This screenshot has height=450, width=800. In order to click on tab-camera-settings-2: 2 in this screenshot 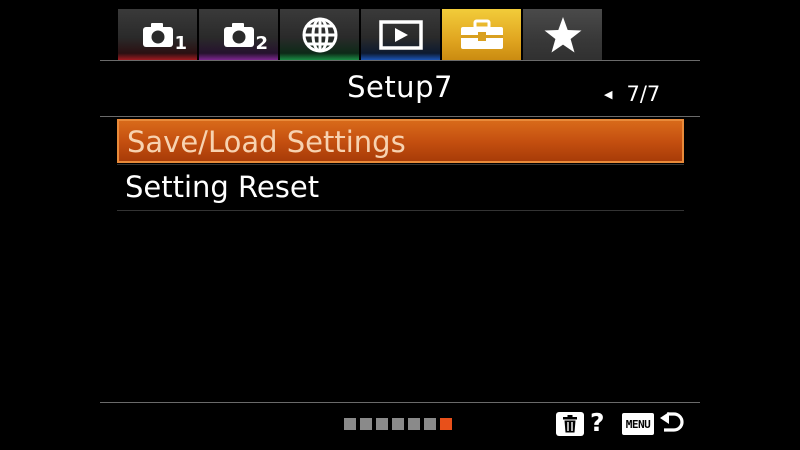, I will do `click(238, 35)`.